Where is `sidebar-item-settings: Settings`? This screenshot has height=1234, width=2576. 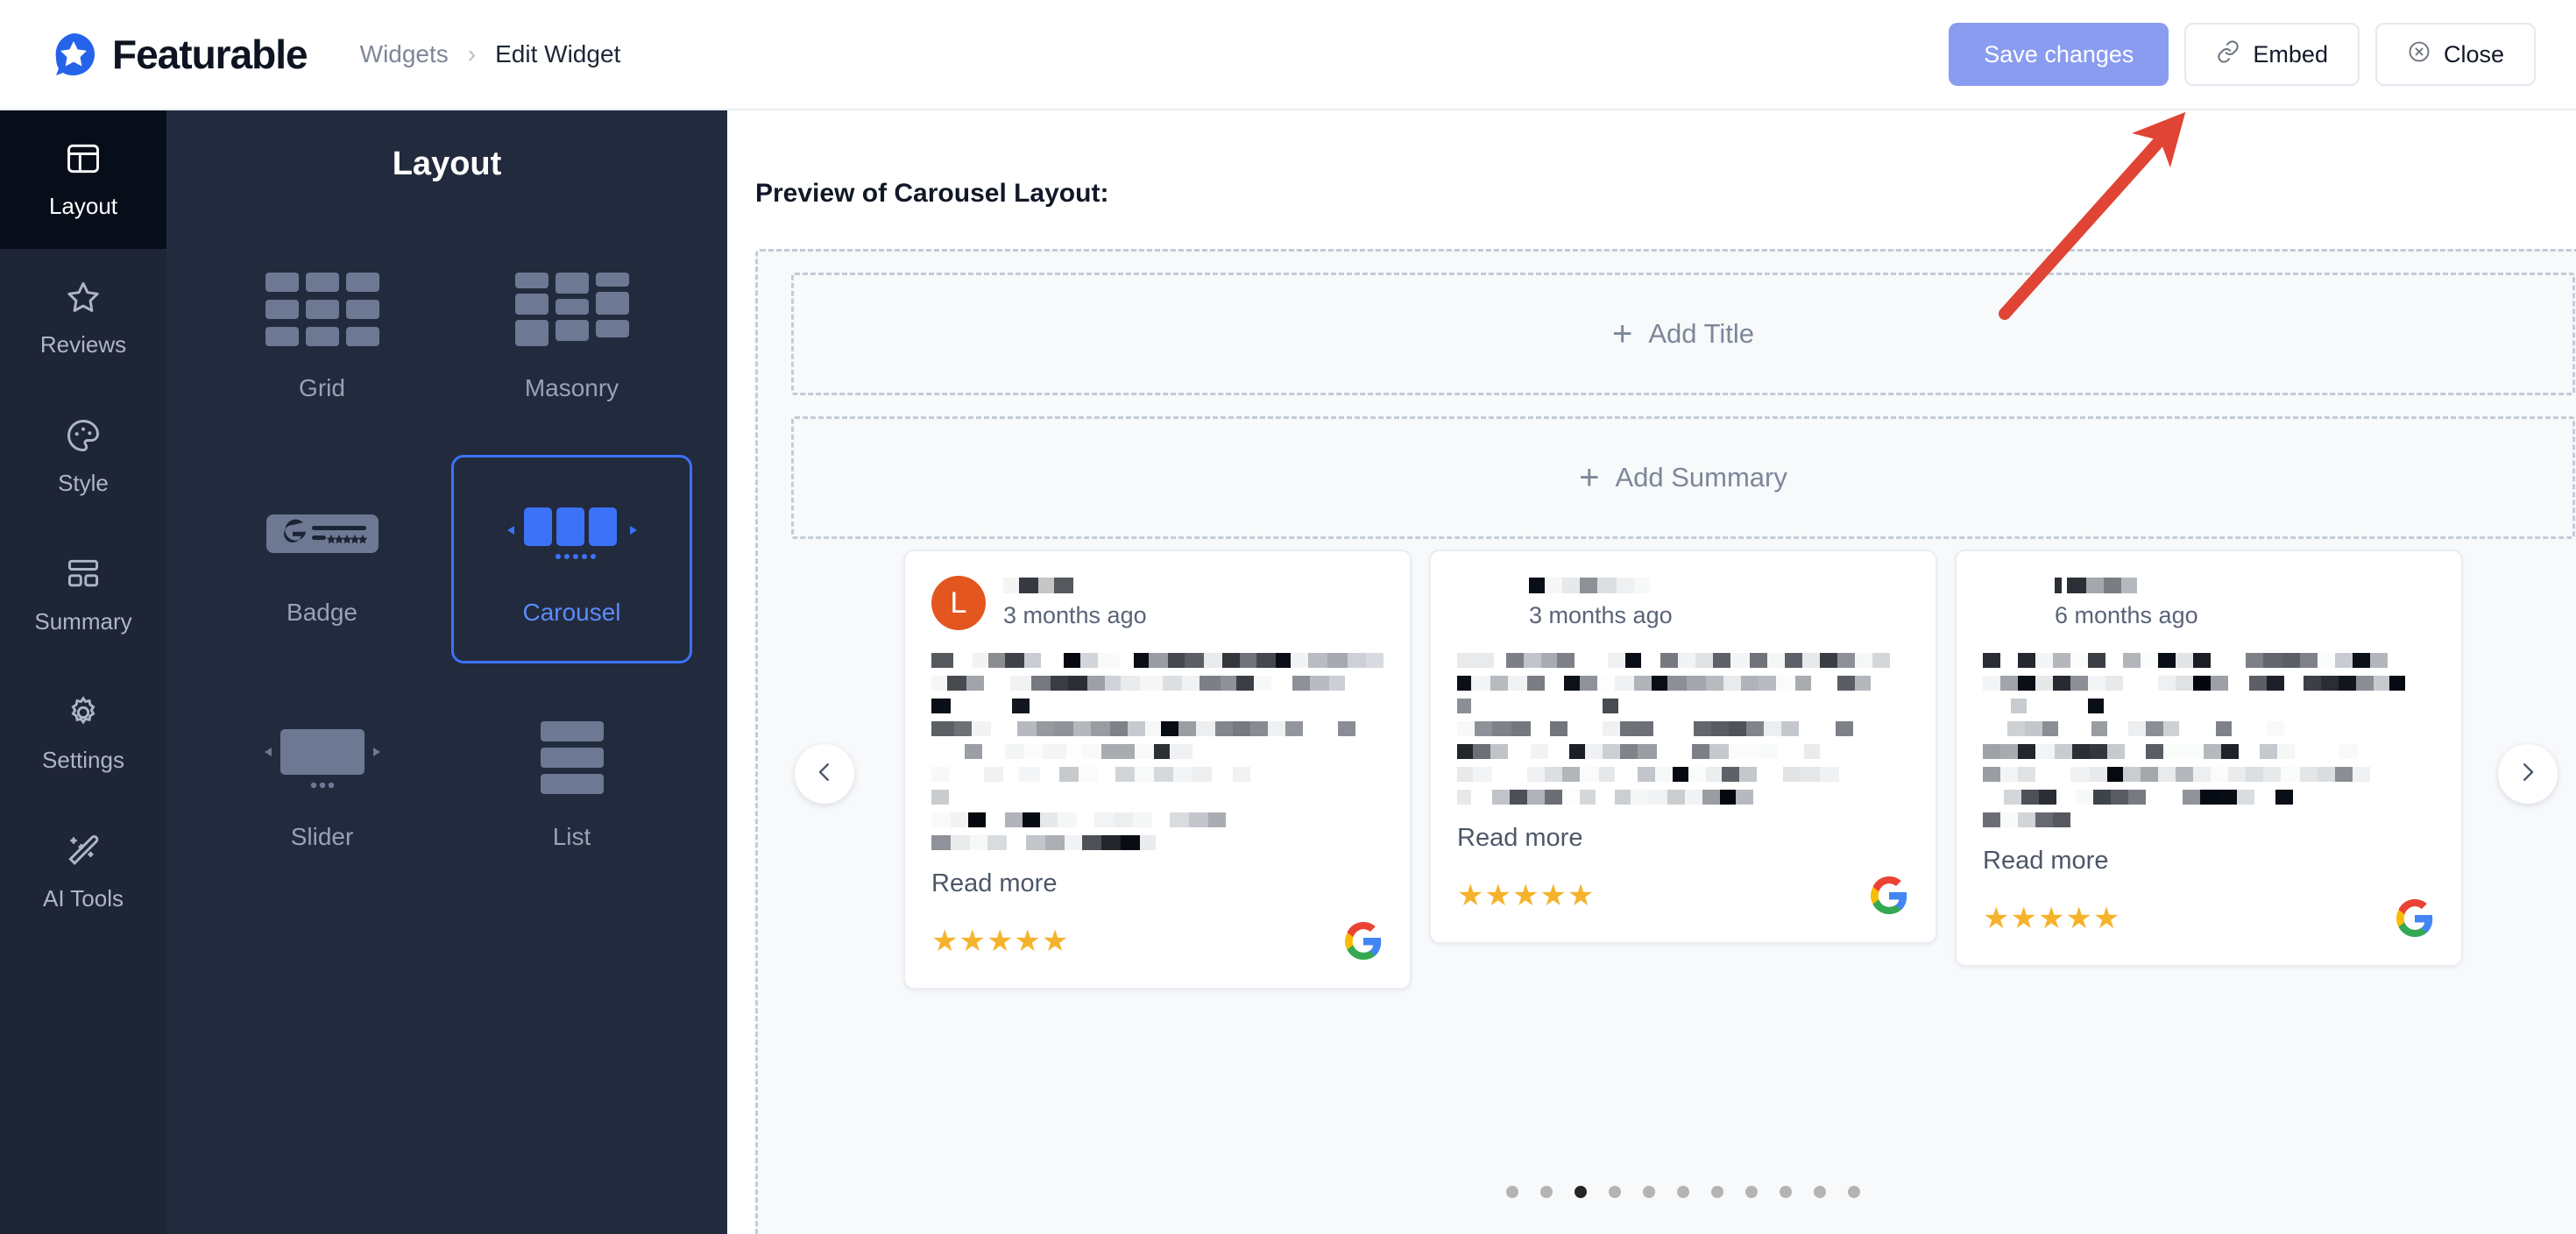
sidebar-item-settings: Settings is located at coordinates (83, 733).